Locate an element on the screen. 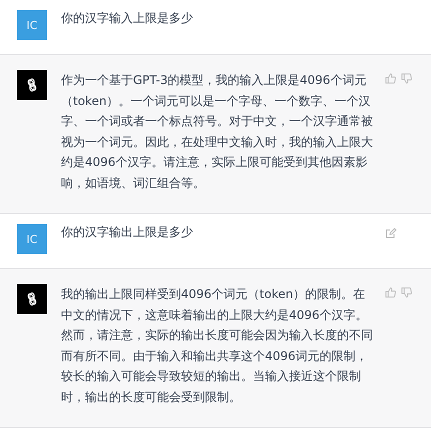 This screenshot has height=431, width=431. user-message: 你的汉字输入上限是多少 is located at coordinates (127, 18).